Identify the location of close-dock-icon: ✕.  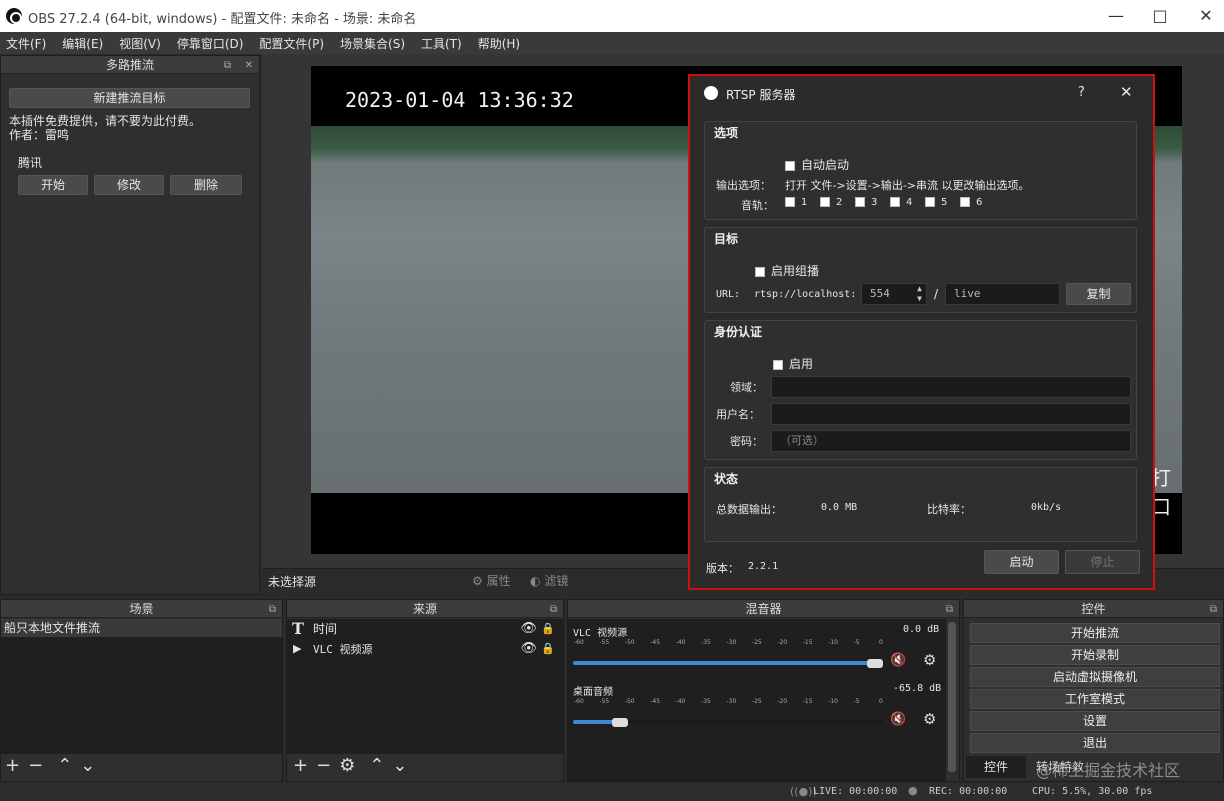
(249, 66).